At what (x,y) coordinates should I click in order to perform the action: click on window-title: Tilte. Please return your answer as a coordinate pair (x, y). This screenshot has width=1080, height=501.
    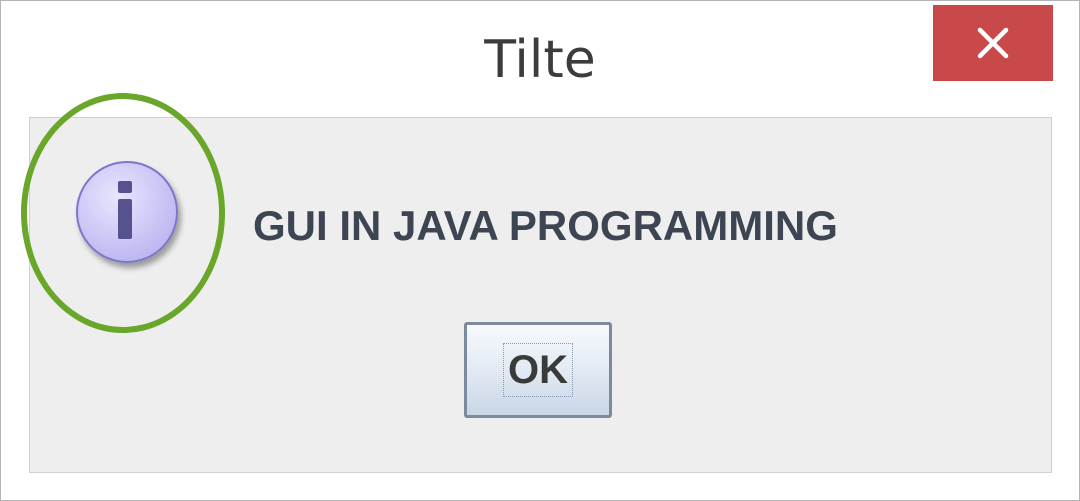
    Looking at the image, I should click on (540, 60).